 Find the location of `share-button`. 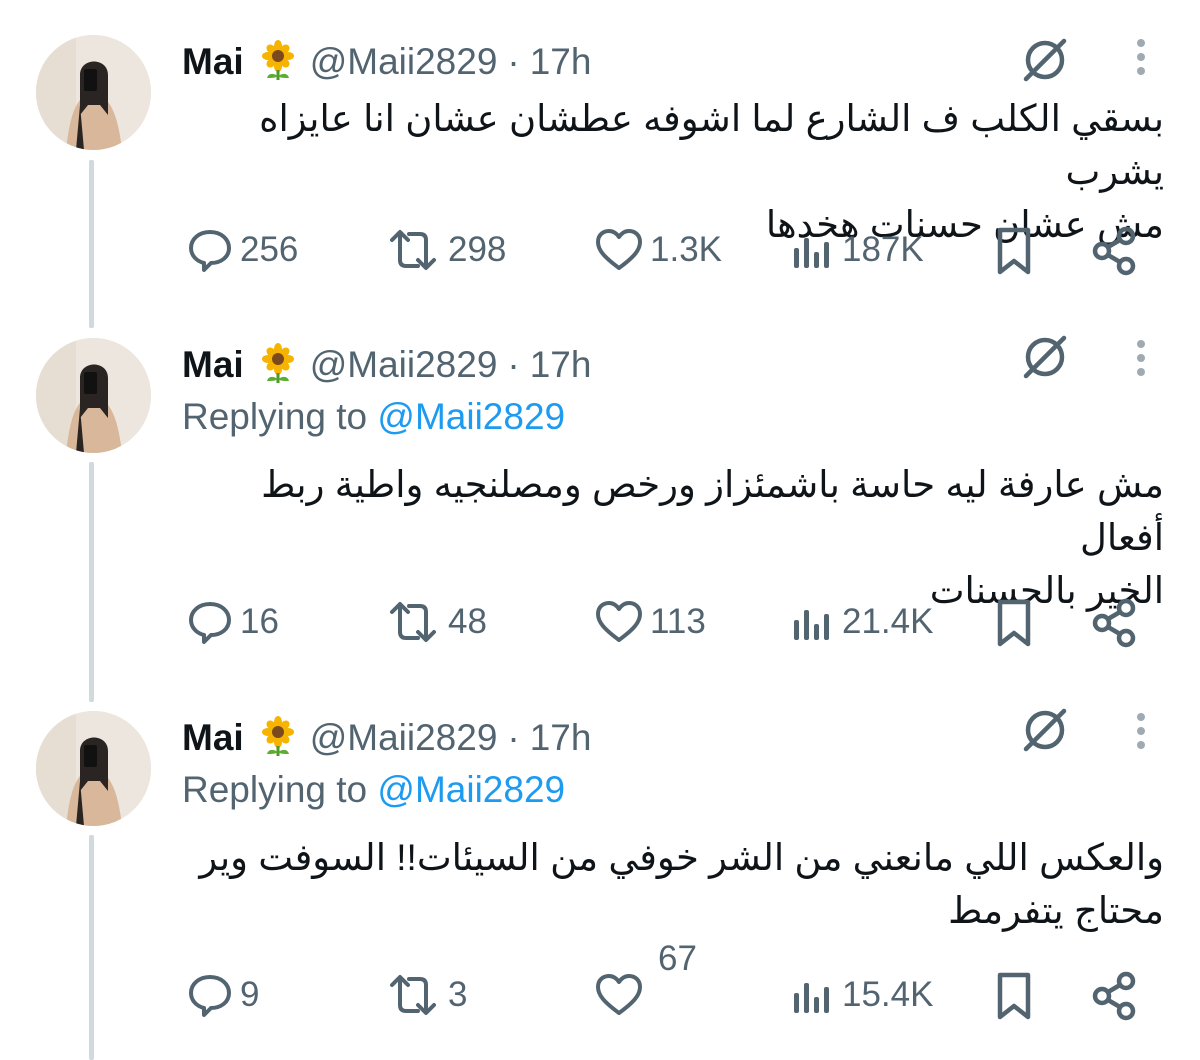

share-button is located at coordinates (1114, 998).